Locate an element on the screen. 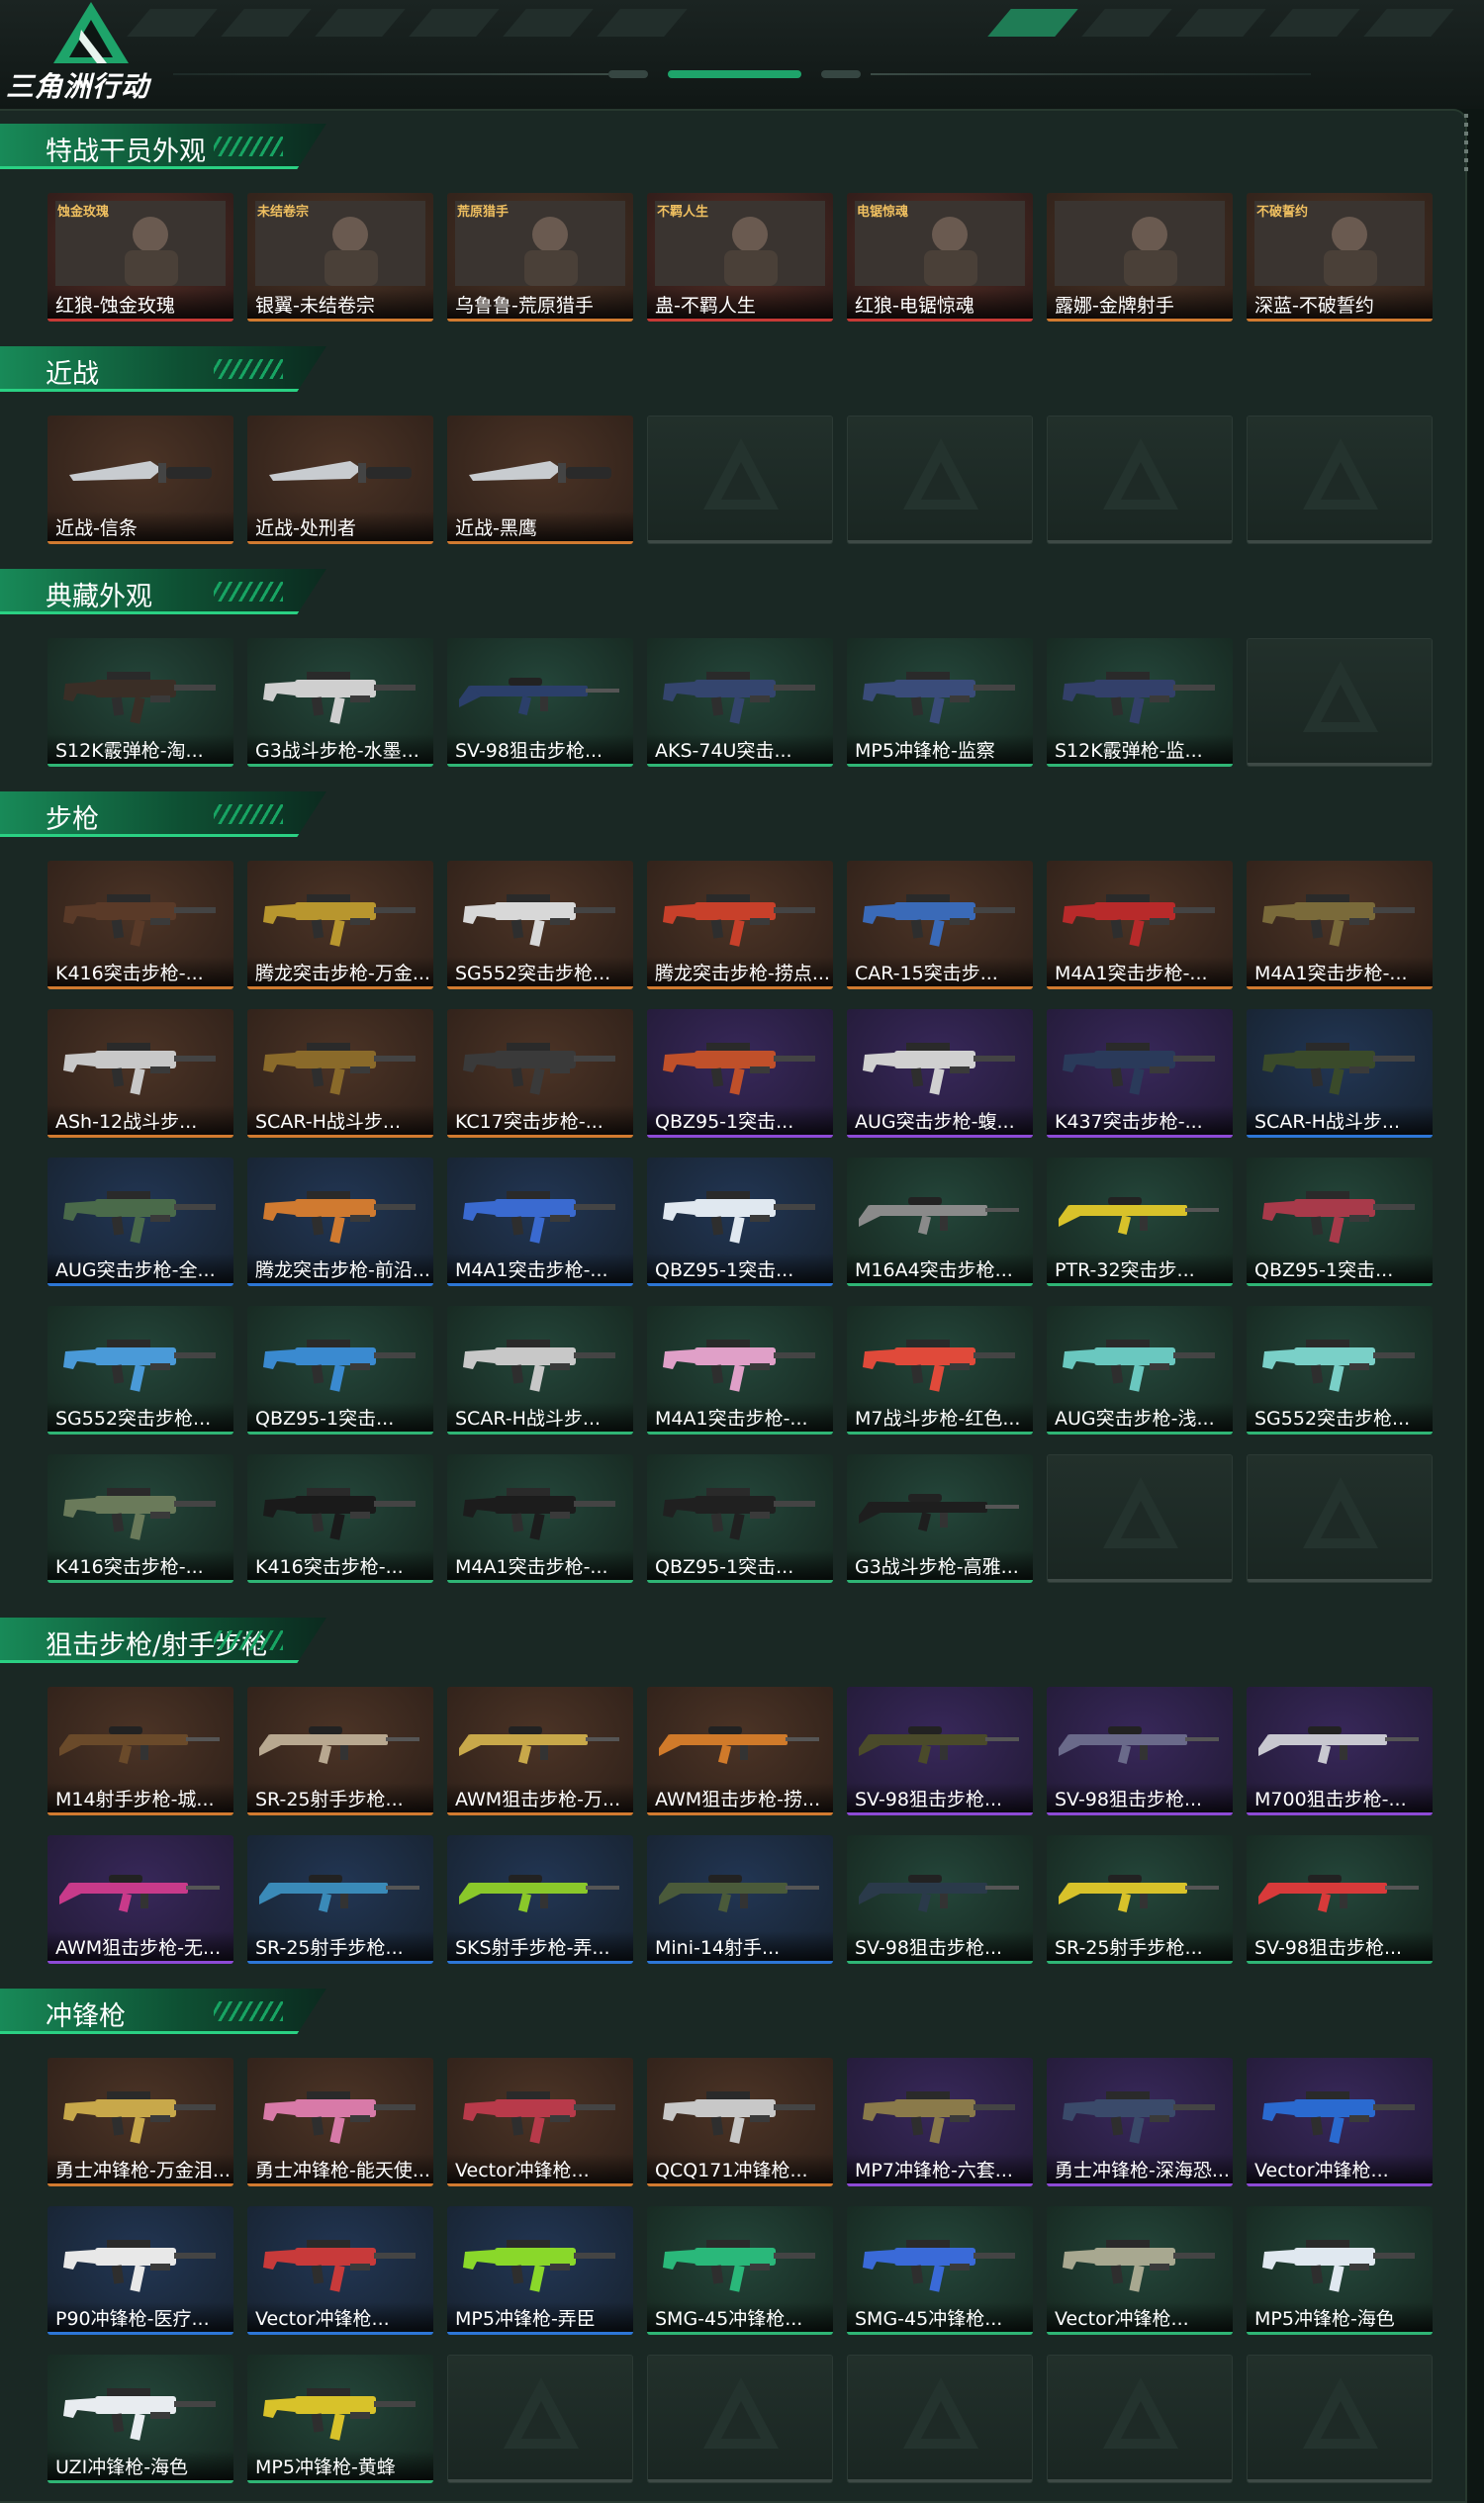 Image resolution: width=1484 pixels, height=2503 pixels. skin-card: 近战-黑鹰 is located at coordinates (540, 480).